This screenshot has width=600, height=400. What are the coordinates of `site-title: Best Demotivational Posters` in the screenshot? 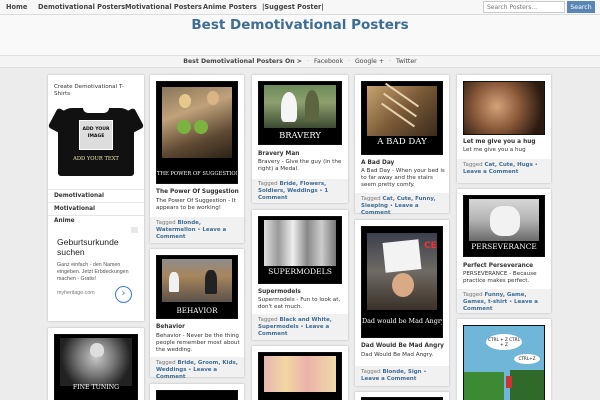 It's located at (300, 25).